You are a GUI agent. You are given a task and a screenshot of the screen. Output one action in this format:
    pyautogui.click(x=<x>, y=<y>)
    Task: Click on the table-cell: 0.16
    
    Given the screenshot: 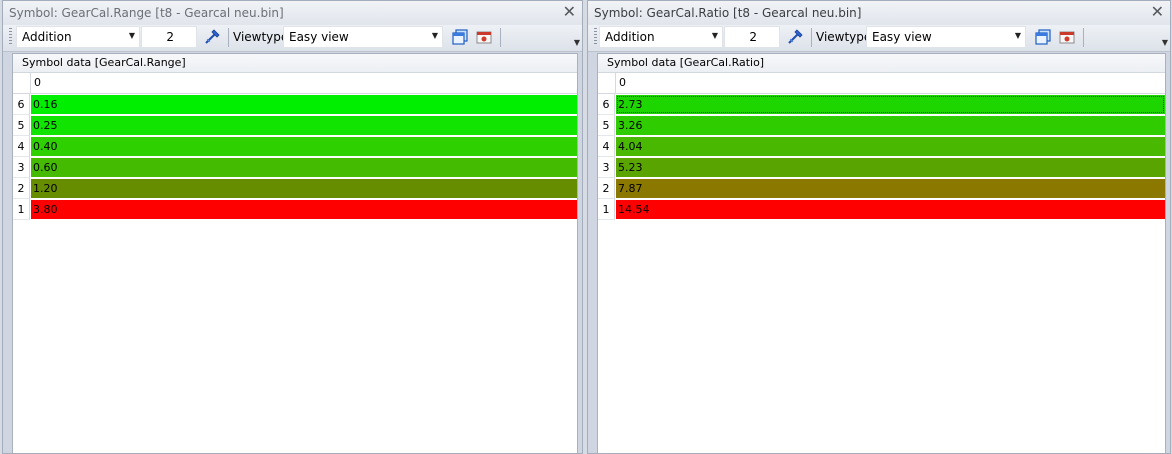 What is the action you would take?
    pyautogui.click(x=304, y=104)
    